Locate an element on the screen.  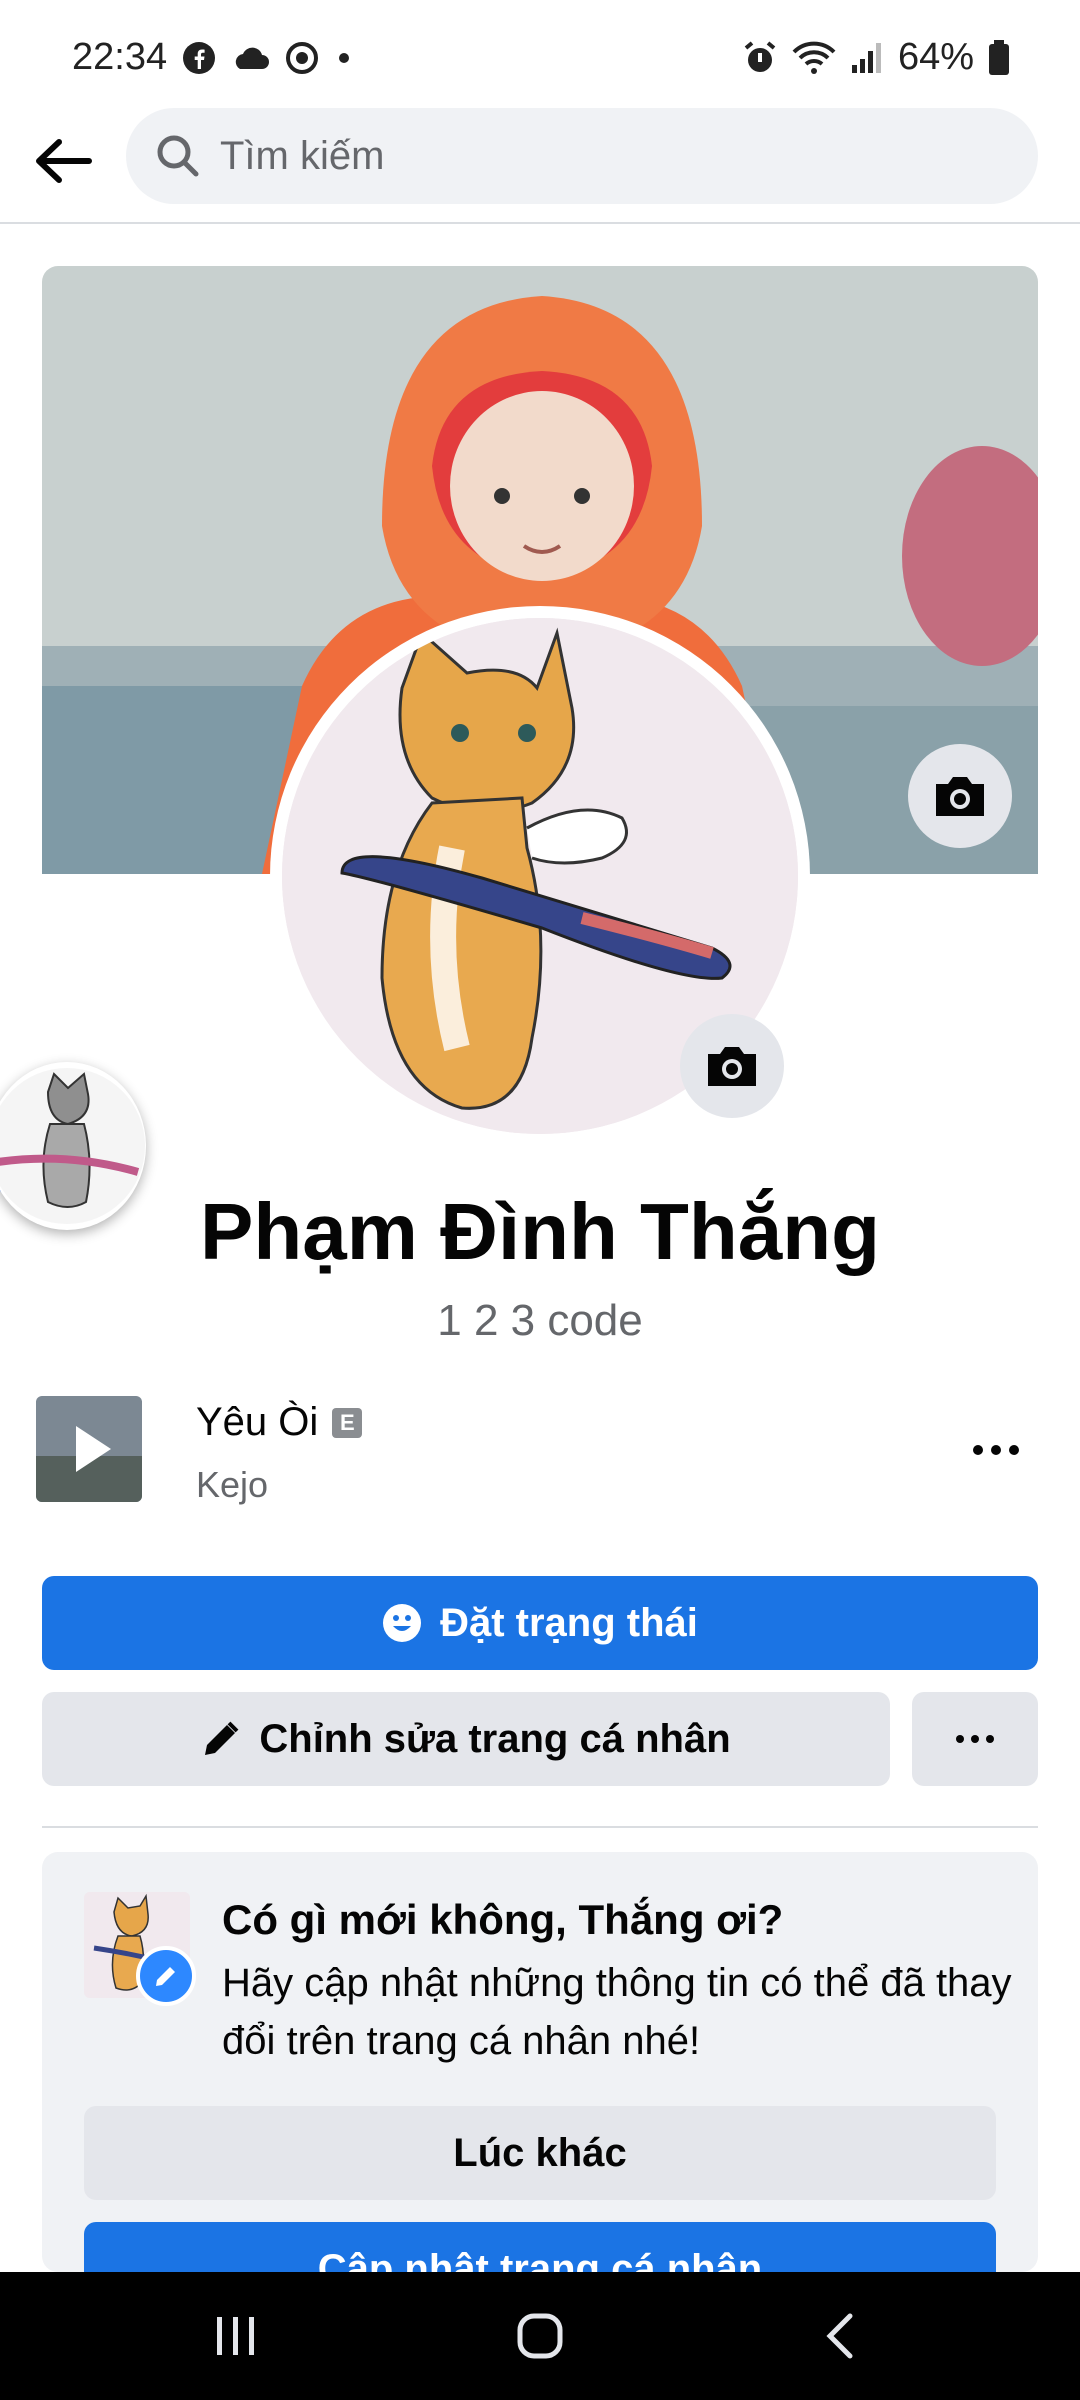
profile-name: Phạm Đình Thắng is located at coordinates (540, 1231).